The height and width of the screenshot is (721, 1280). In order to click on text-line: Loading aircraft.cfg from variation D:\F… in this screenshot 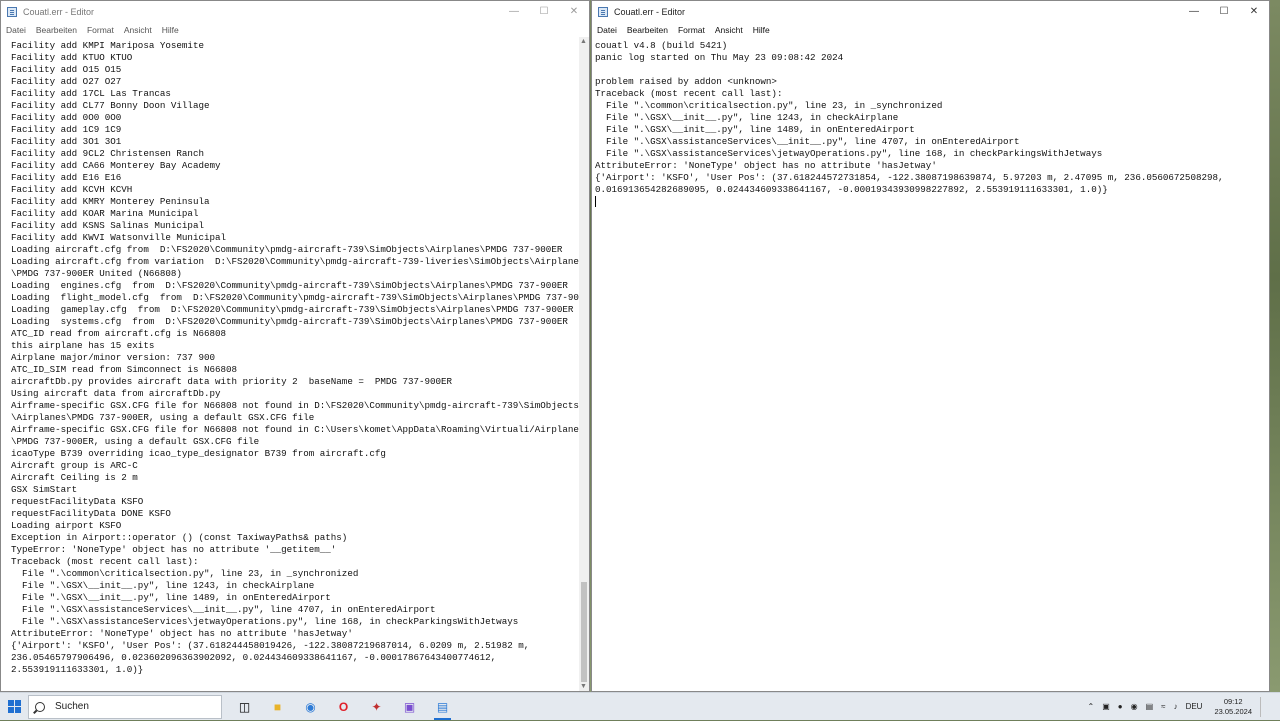, I will do `click(298, 261)`.